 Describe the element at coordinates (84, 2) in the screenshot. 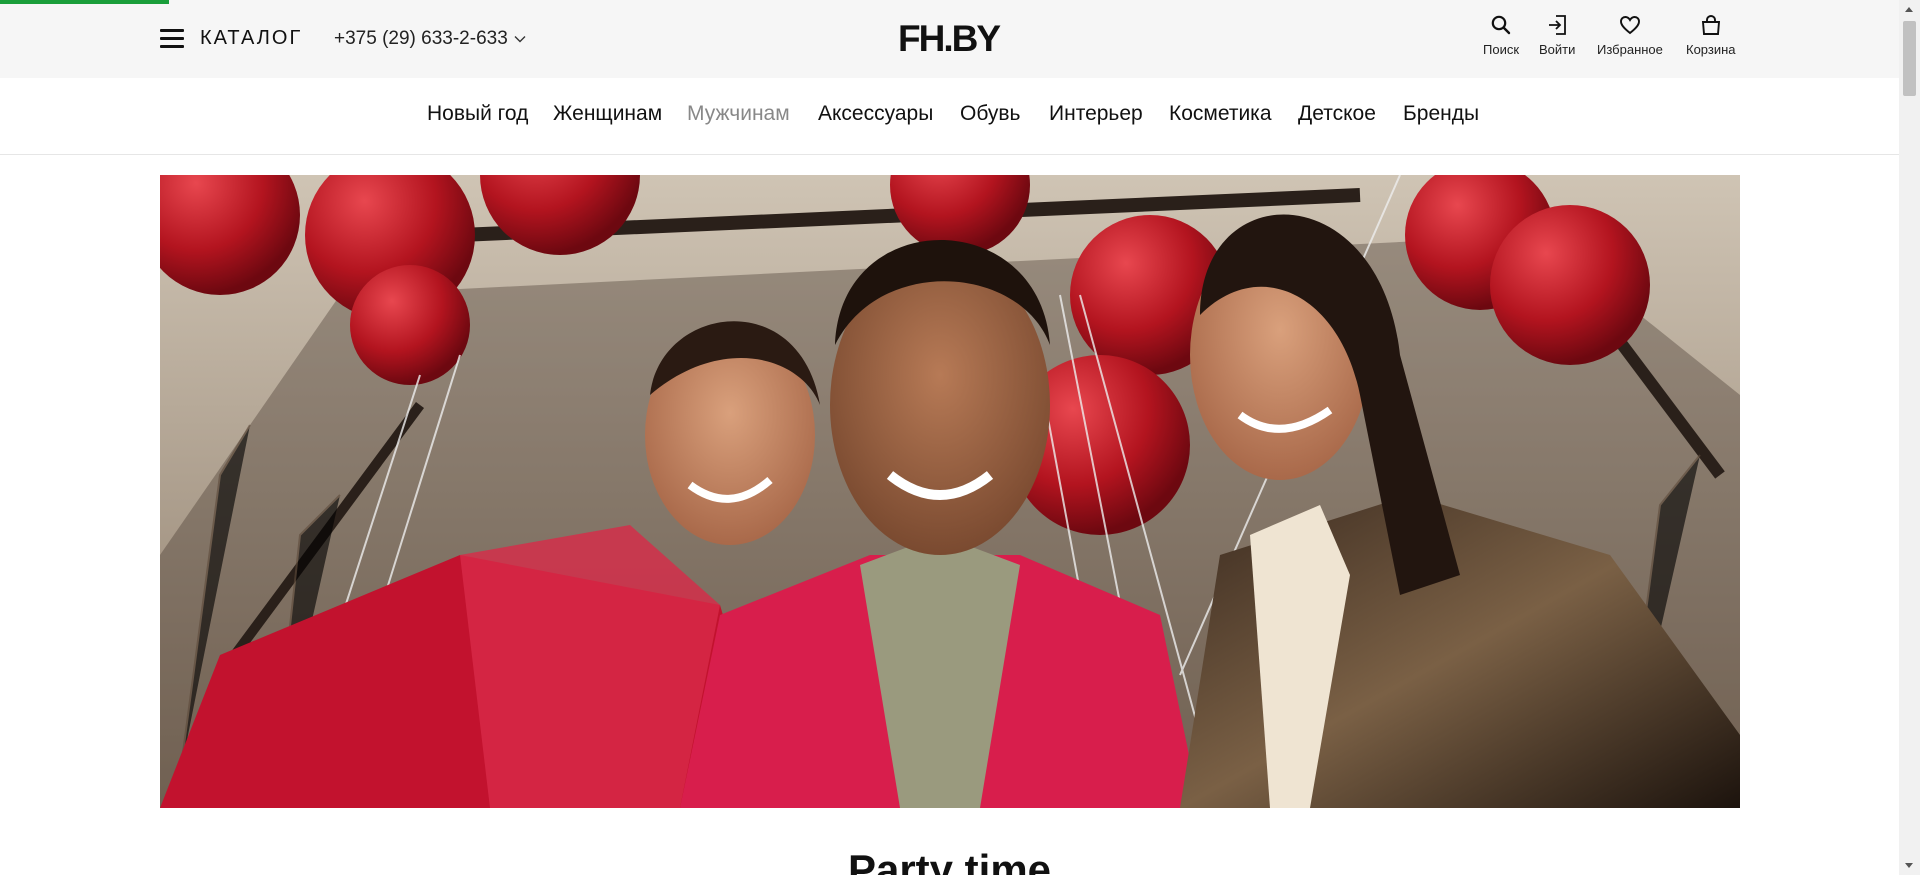

I see `page-load-progress` at that location.